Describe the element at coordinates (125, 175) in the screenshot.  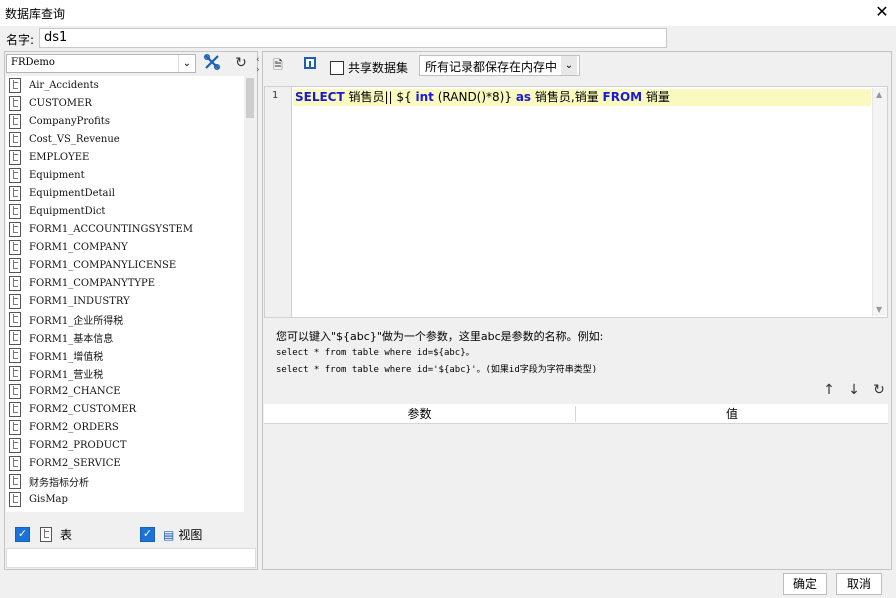
I see `table-row: Equipment` at that location.